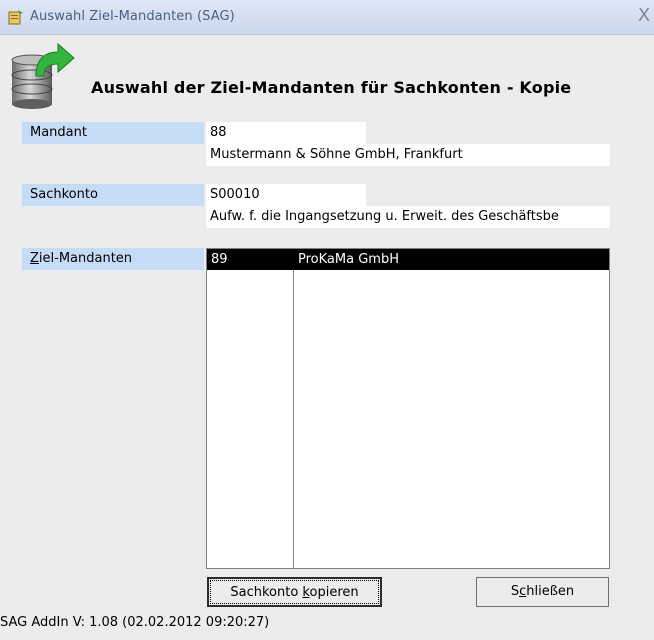  What do you see at coordinates (266, 592) in the screenshot?
I see `copy-button-label-pre: Sachkonto` at bounding box center [266, 592].